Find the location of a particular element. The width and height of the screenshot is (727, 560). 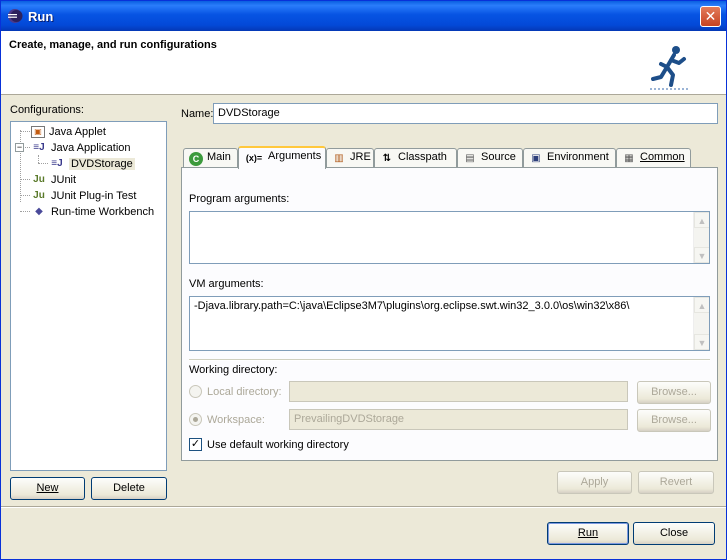

tree-item-java-applet: ▣ Java Applet is located at coordinates (68, 132).